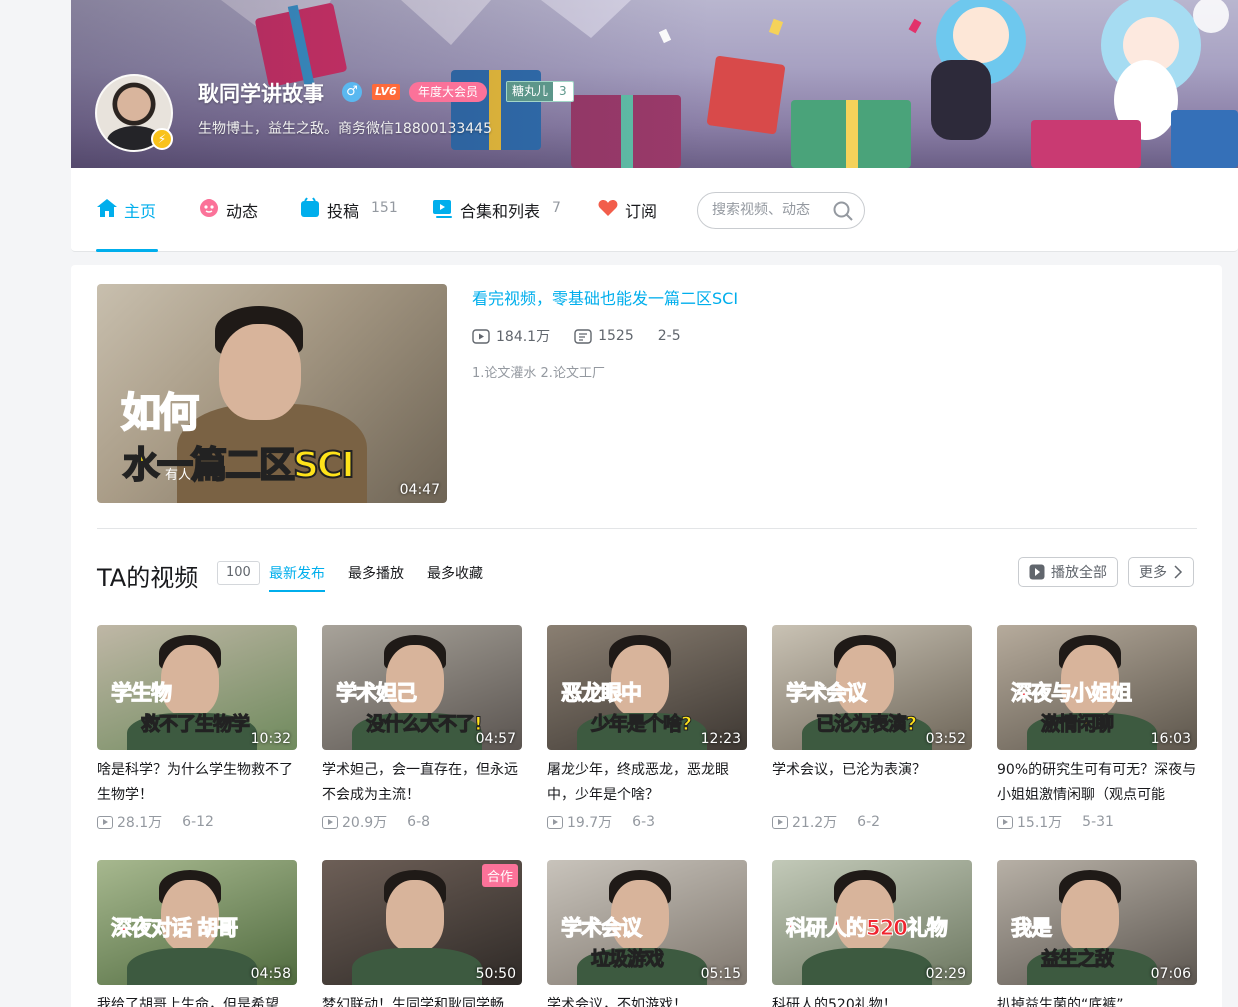 Image resolution: width=1238 pixels, height=1007 pixels. Describe the element at coordinates (1097, 783) in the screenshot. I see `video-title: 90%的研究生可有可无？深夜与小姐姐激情闲聊（观点可能` at that location.